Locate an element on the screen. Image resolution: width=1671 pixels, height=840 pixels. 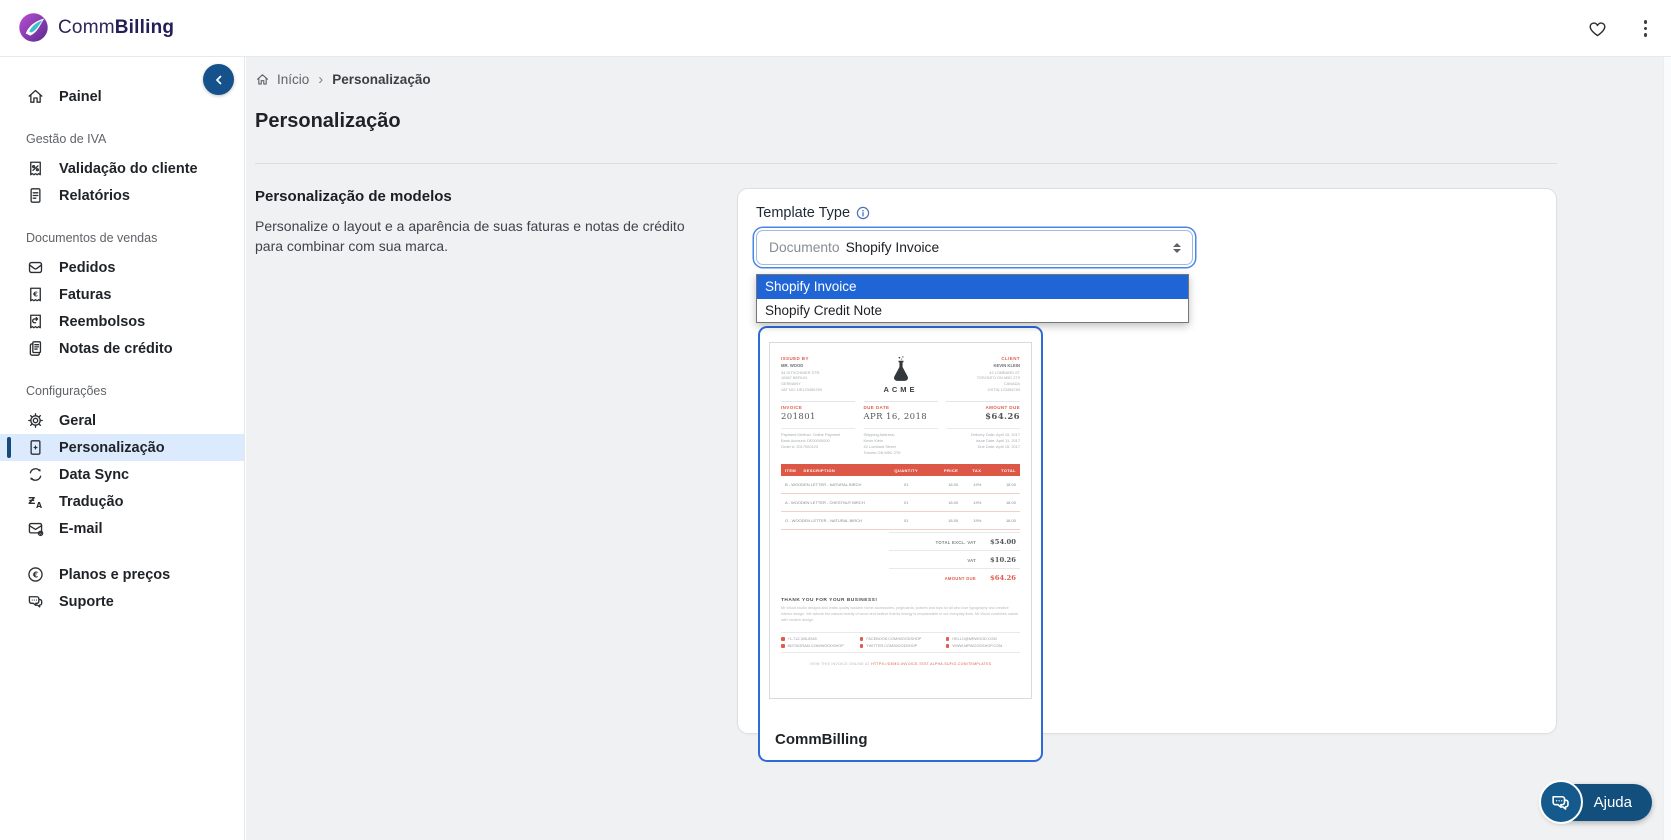
twitter-icon is located at coordinates (861, 646).